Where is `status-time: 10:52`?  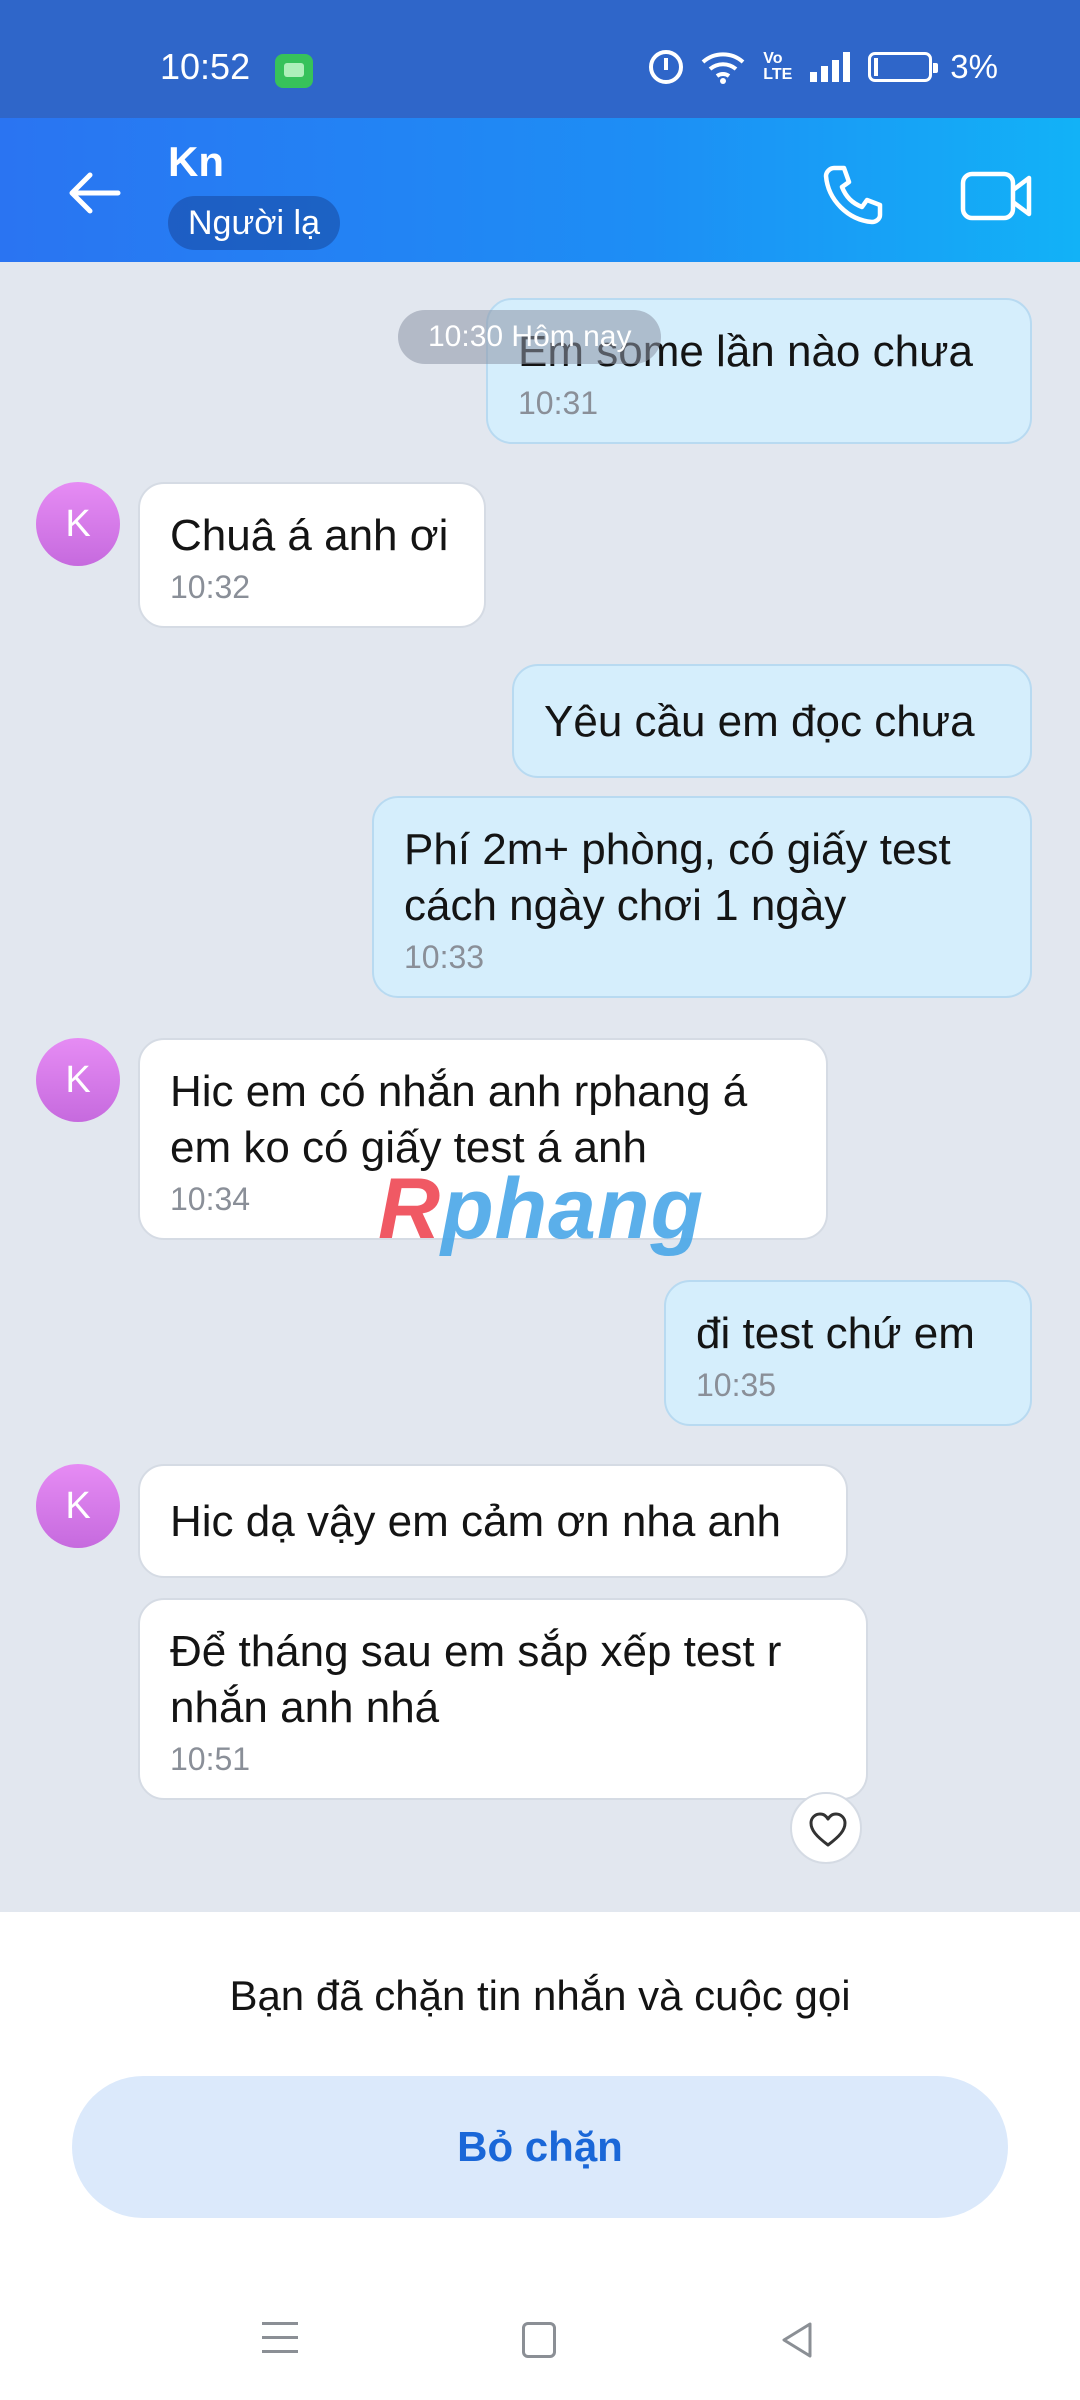 status-time: 10:52 is located at coordinates (205, 66).